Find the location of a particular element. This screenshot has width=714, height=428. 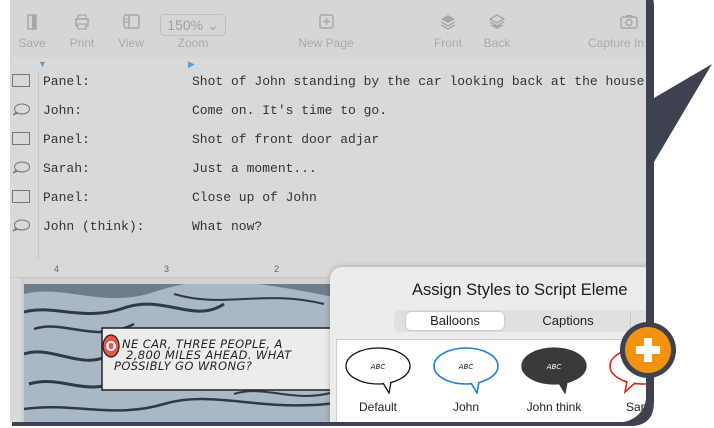

tab-stop-icon: ▶ is located at coordinates (191, 64).